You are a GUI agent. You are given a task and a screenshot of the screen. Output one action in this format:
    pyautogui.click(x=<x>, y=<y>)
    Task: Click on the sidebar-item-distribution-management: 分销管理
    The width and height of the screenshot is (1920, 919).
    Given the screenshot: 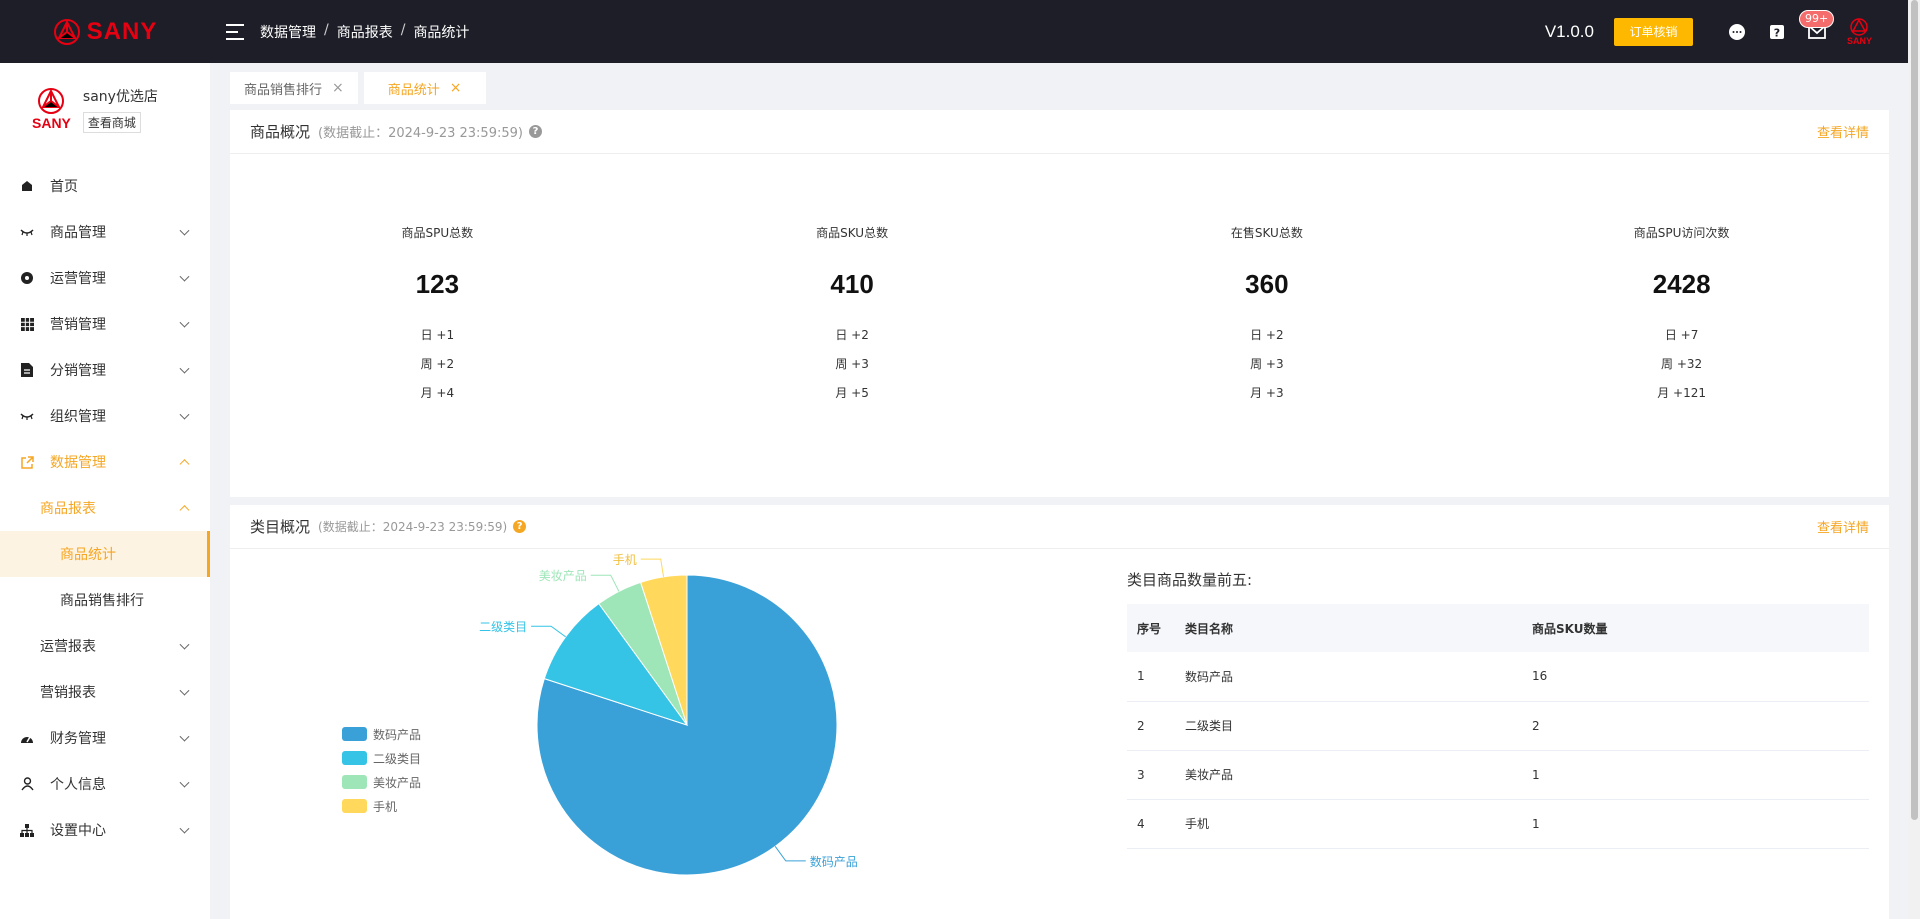 What is the action you would take?
    pyautogui.click(x=105, y=370)
    